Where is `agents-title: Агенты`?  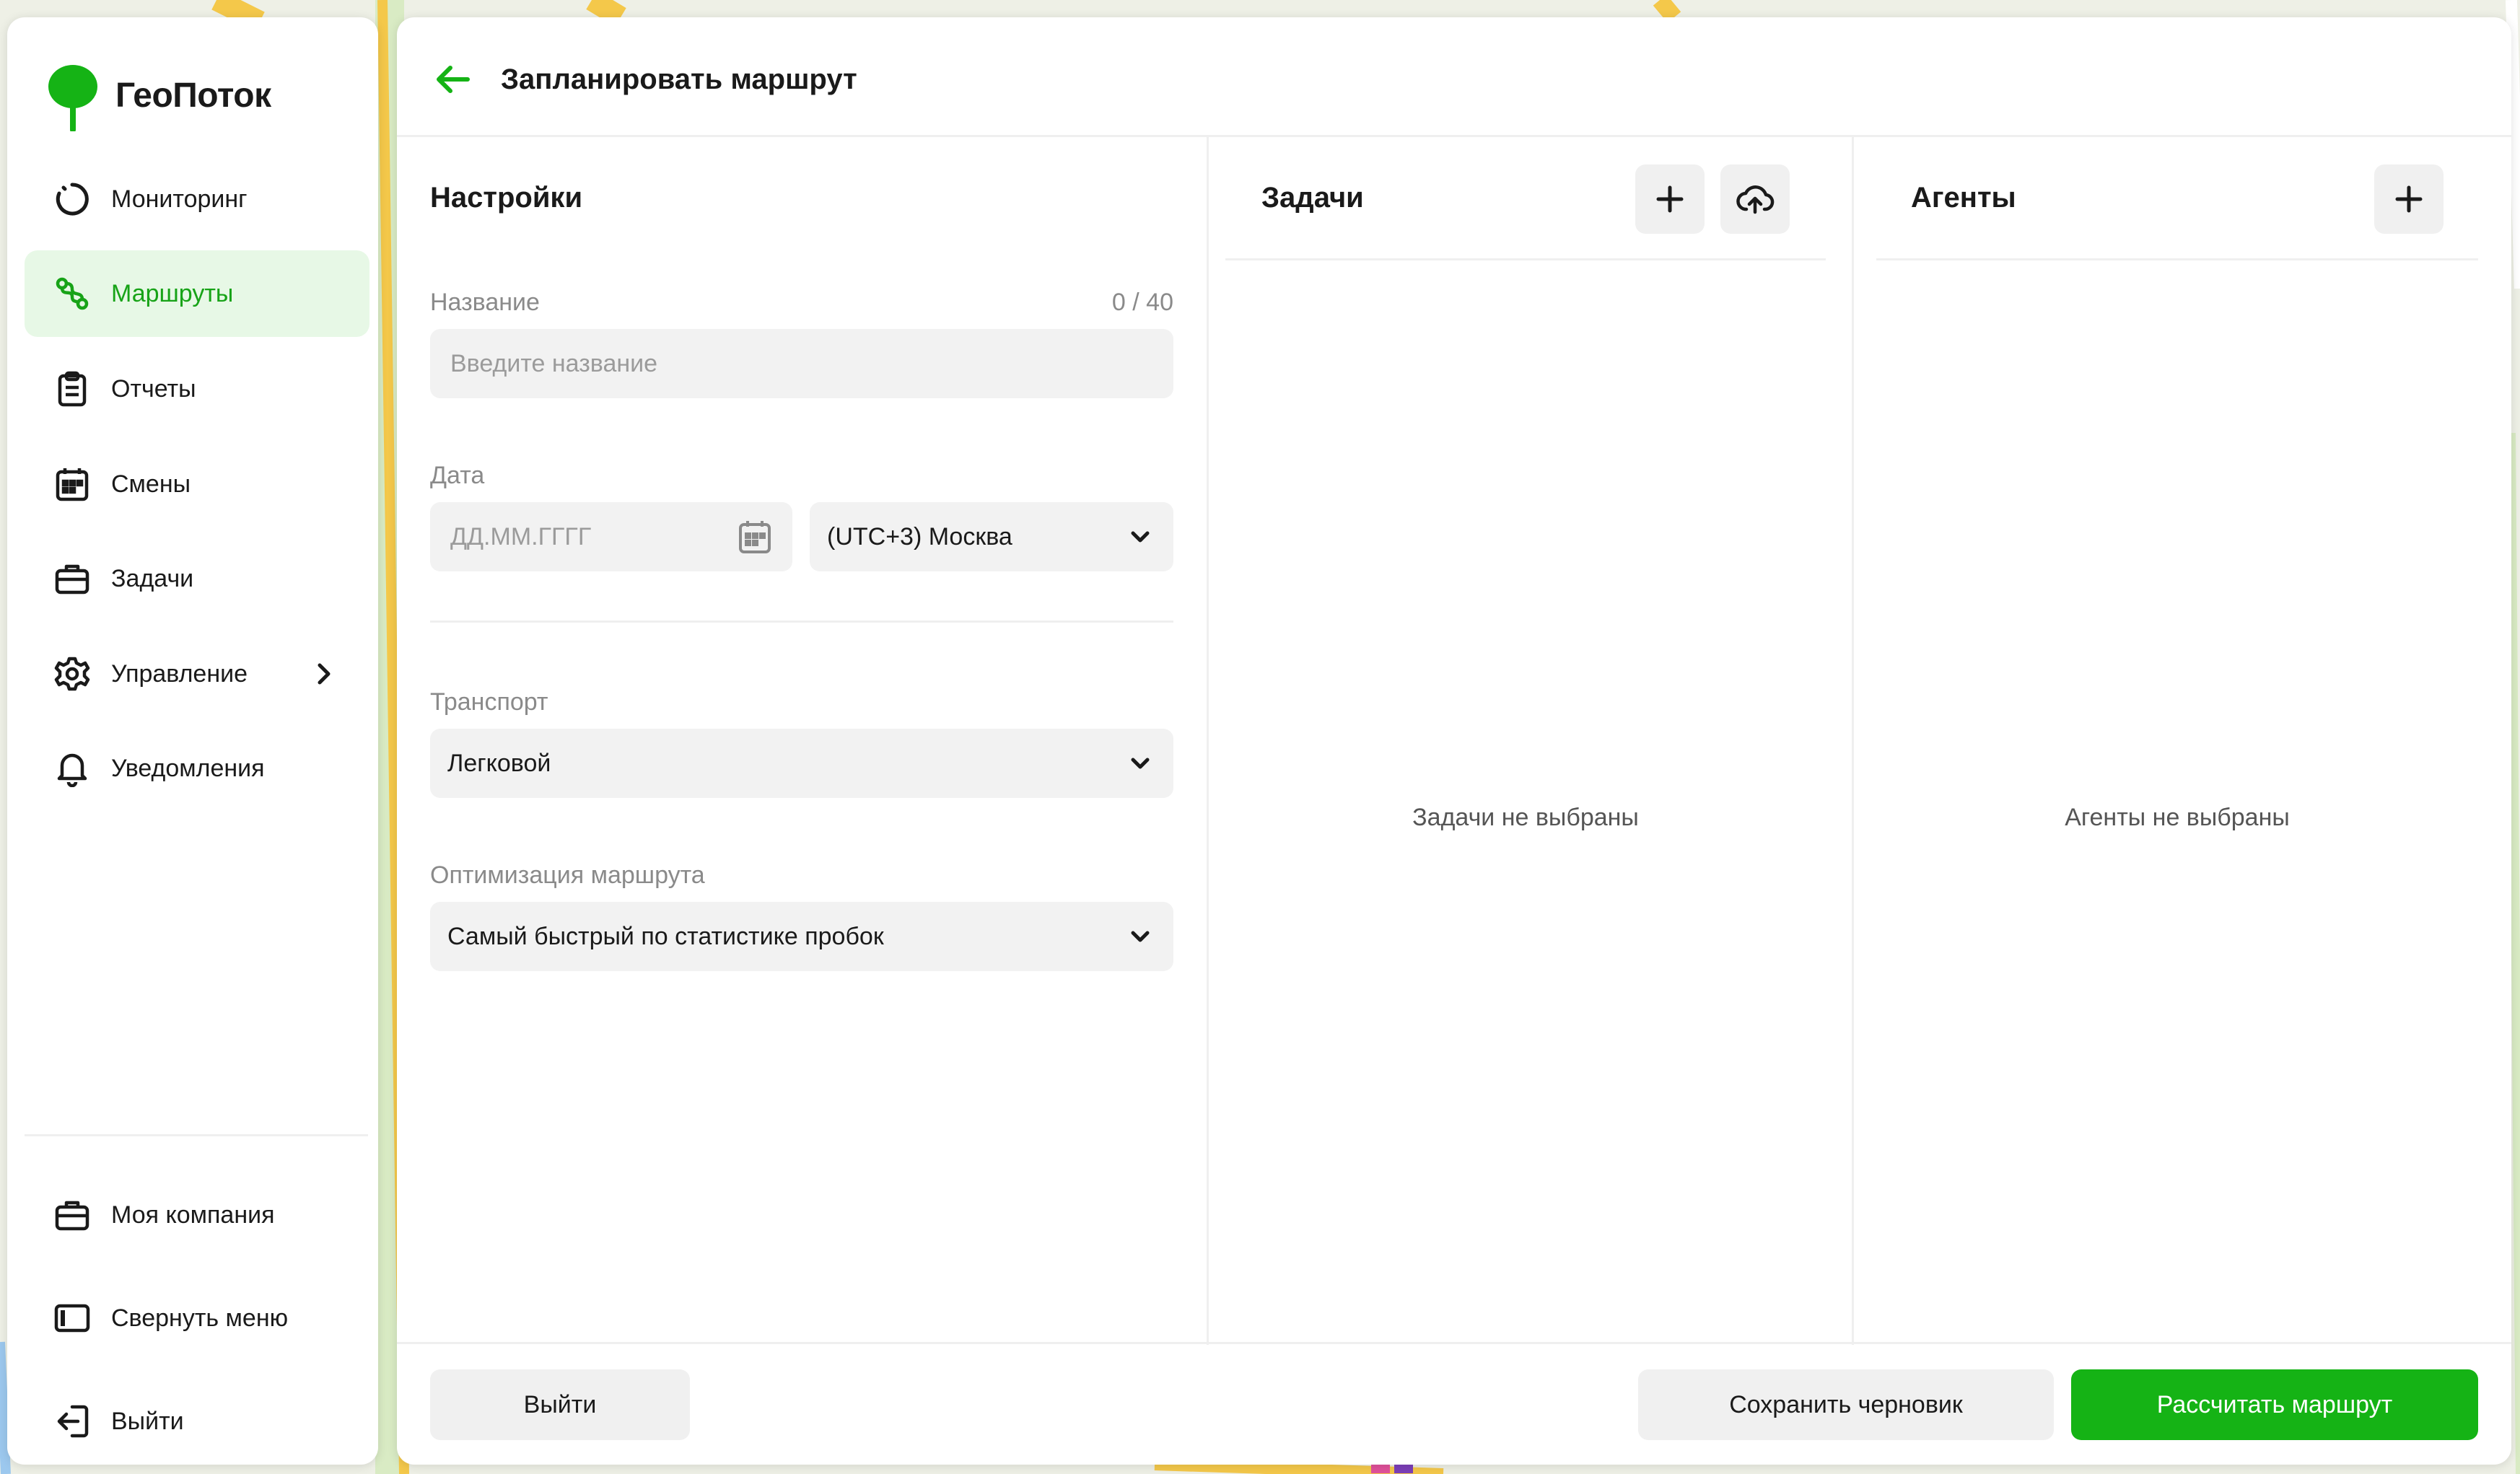
agents-title: Агенты is located at coordinates (1963, 198).